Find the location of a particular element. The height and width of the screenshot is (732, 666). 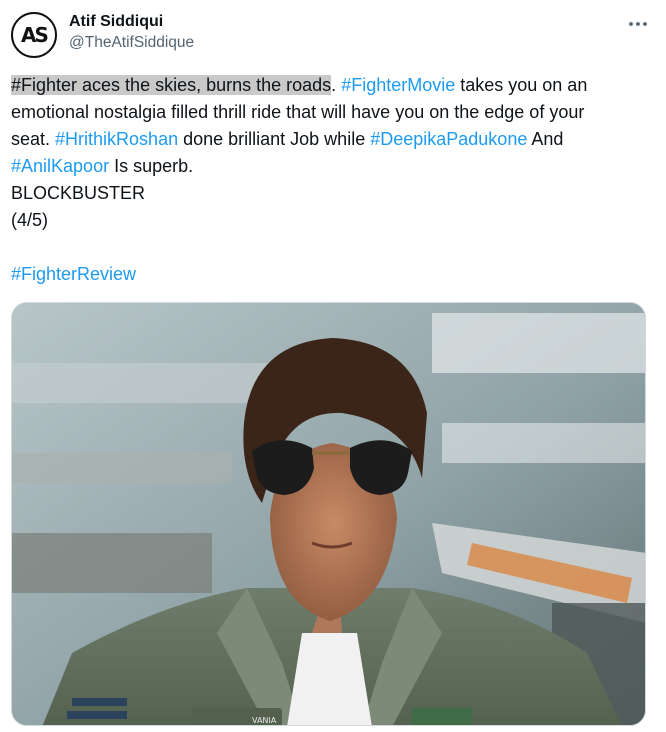

text-fragment: takes you on an is located at coordinates (521, 85).